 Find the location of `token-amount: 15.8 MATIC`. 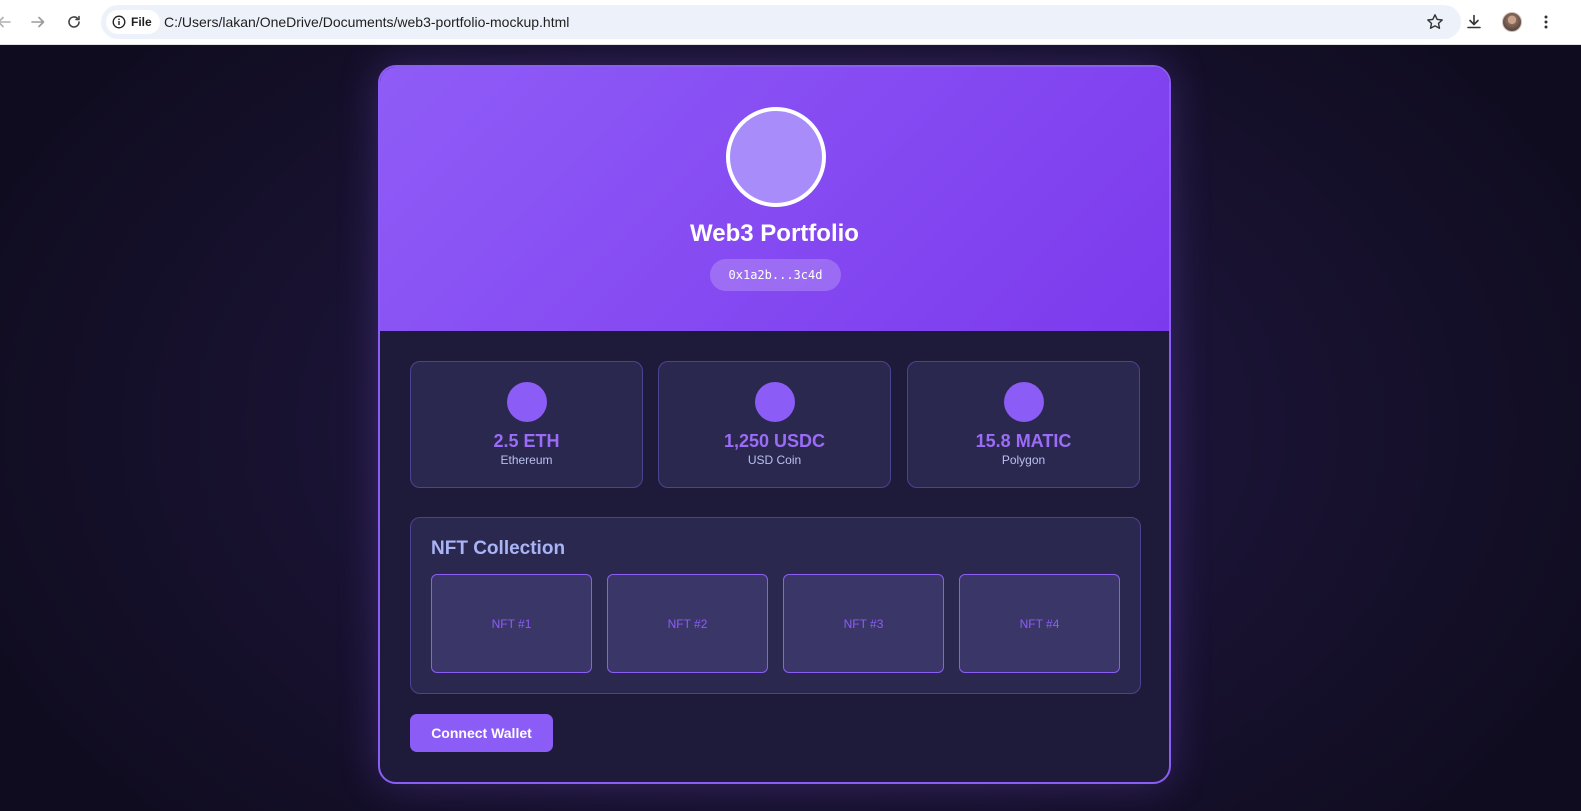

token-amount: 15.8 MATIC is located at coordinates (1023, 441).